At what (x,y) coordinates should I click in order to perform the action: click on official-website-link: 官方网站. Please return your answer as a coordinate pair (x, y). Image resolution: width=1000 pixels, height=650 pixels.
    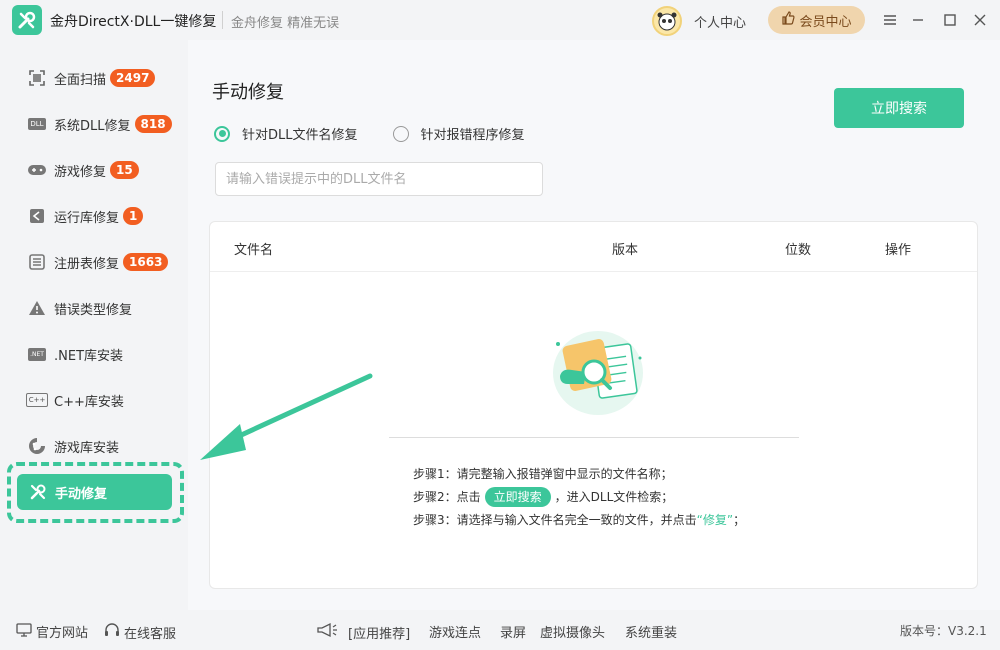
    Looking at the image, I should click on (52, 631).